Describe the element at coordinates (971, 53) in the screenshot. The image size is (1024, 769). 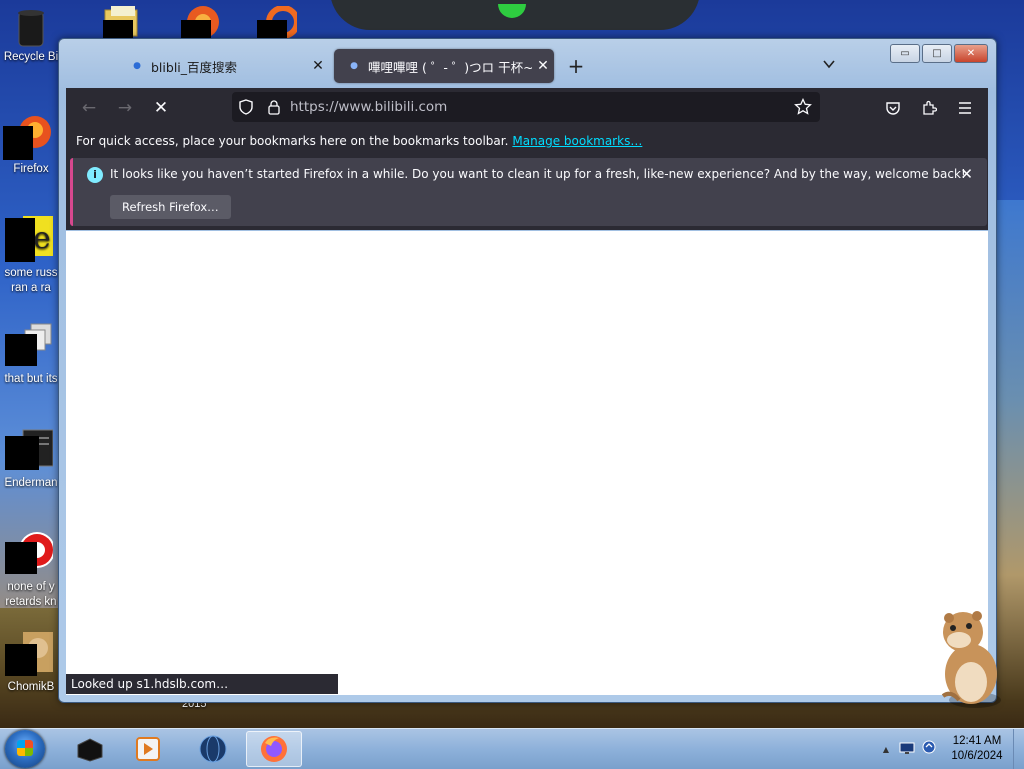
I see `close-window-button: ✕` at that location.